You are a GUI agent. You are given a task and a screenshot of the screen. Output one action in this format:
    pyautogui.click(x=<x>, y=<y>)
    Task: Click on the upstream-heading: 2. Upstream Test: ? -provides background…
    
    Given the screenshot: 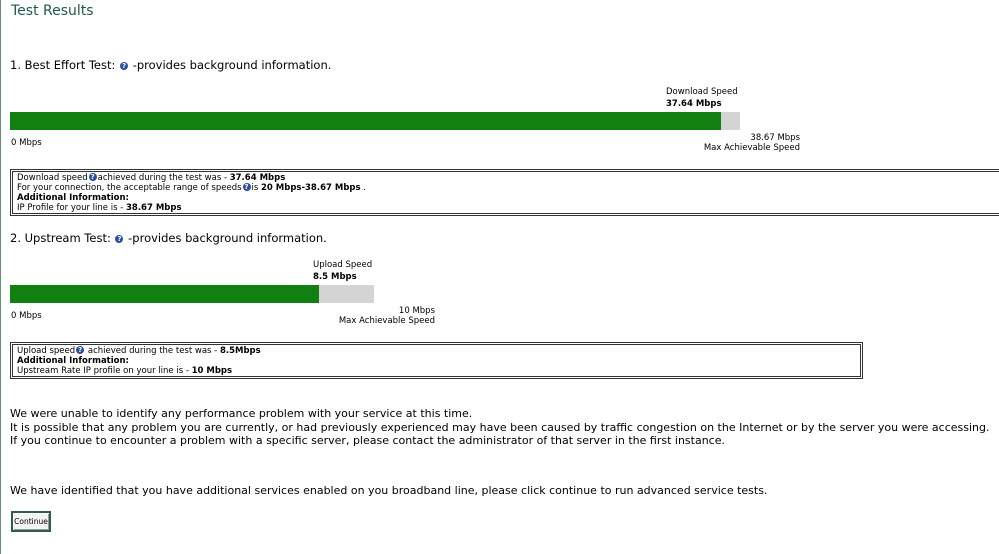 What is the action you would take?
    pyautogui.click(x=168, y=238)
    